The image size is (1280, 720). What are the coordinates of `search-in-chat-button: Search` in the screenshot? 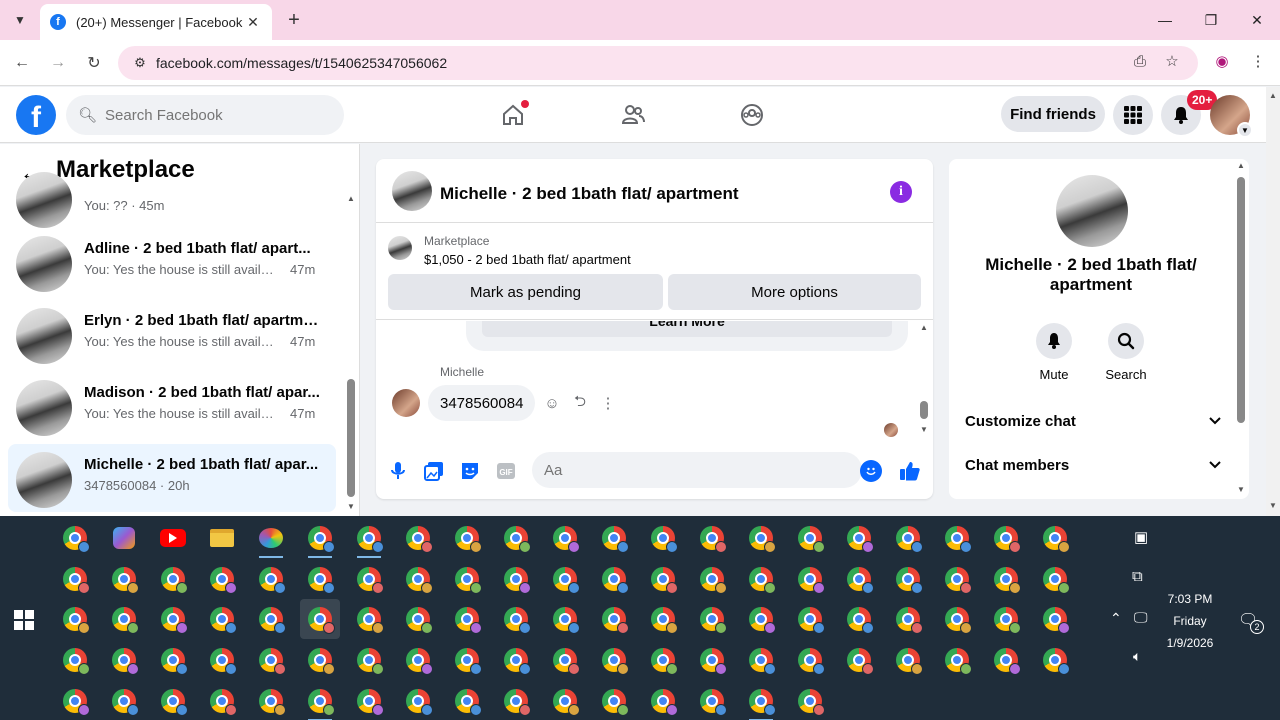 It's located at (1126, 352).